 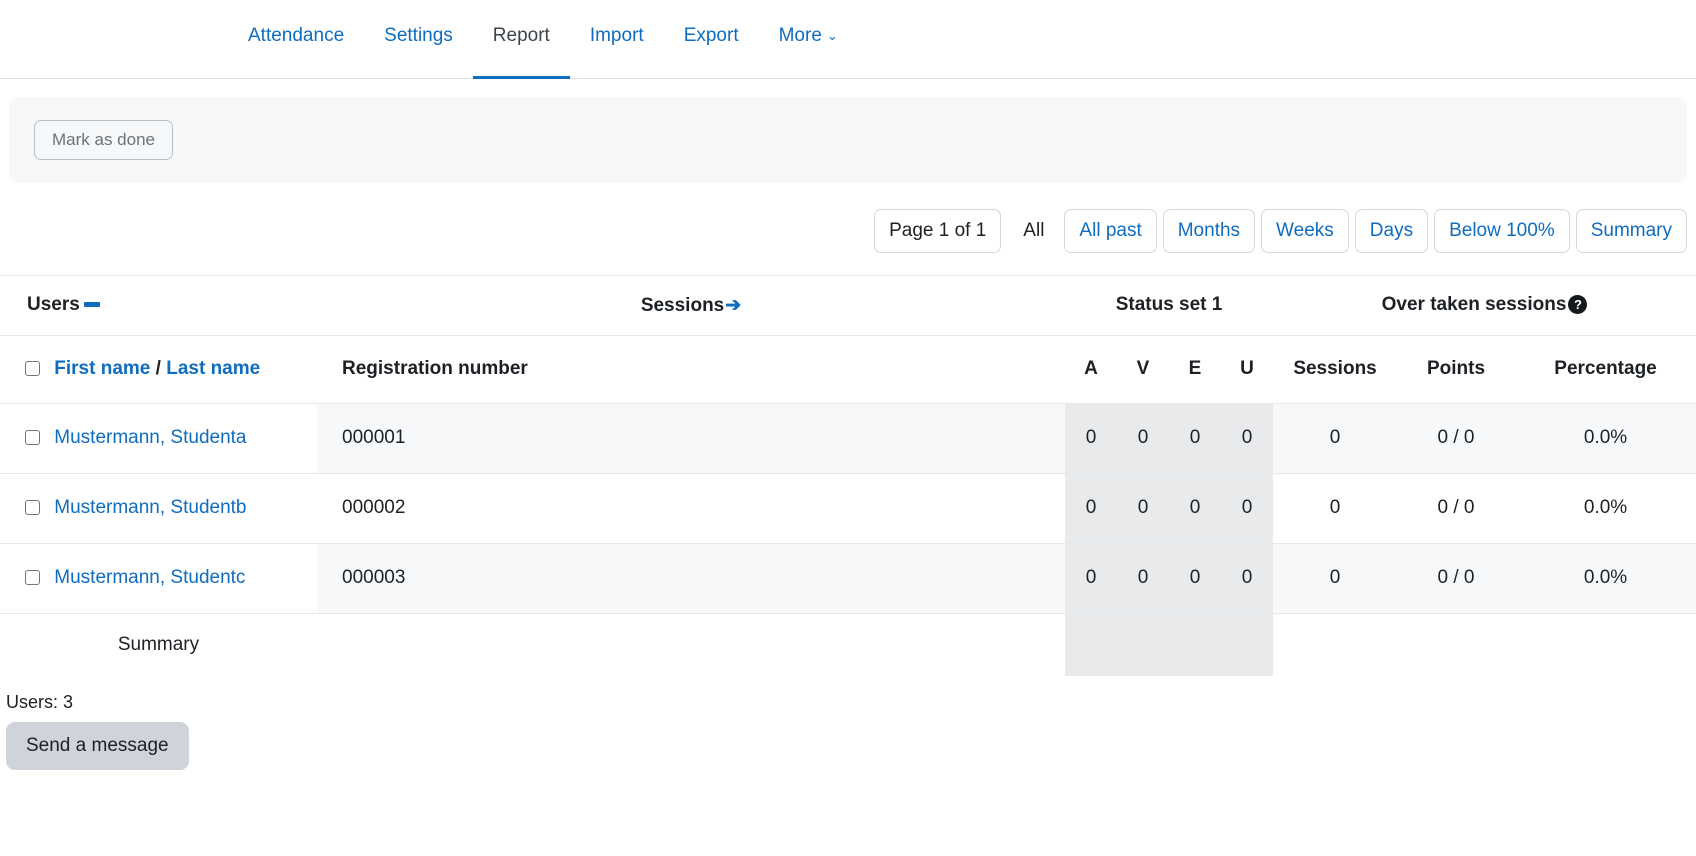 I want to click on column-header-status-a: A, so click(x=1091, y=369).